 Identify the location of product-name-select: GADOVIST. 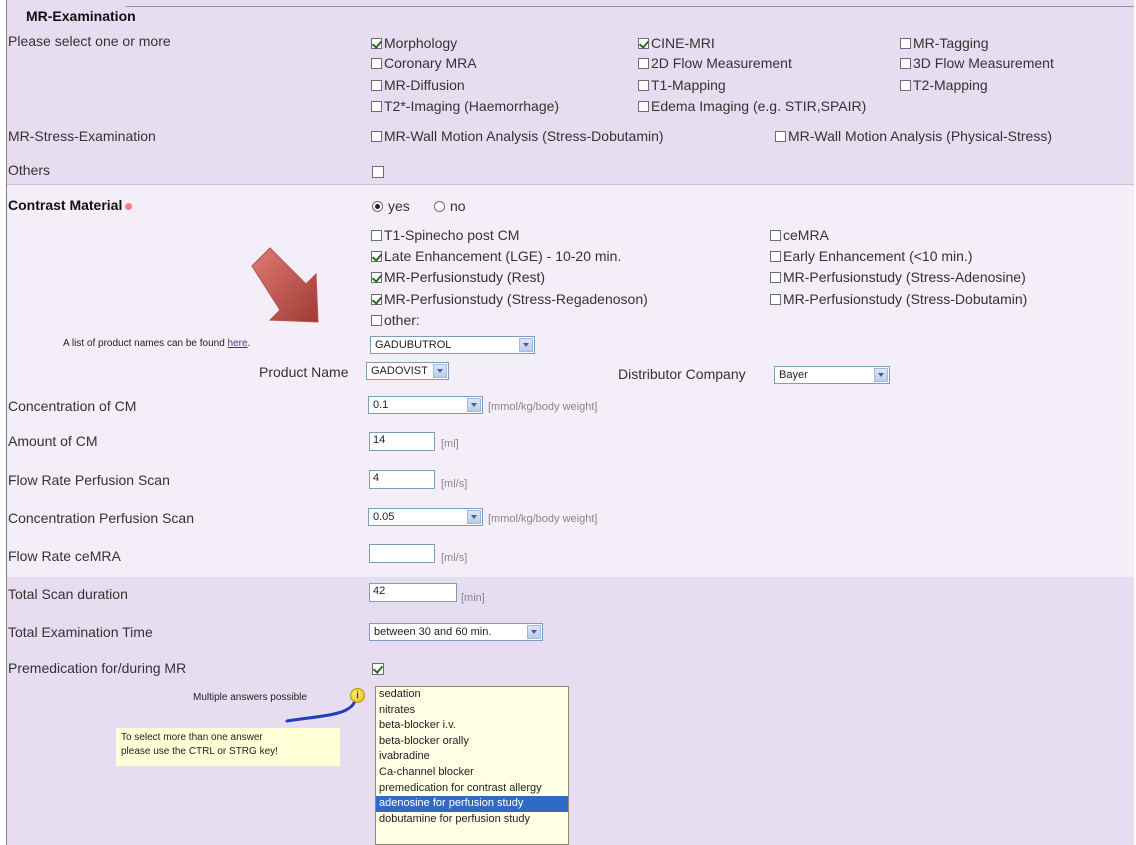
(407, 371).